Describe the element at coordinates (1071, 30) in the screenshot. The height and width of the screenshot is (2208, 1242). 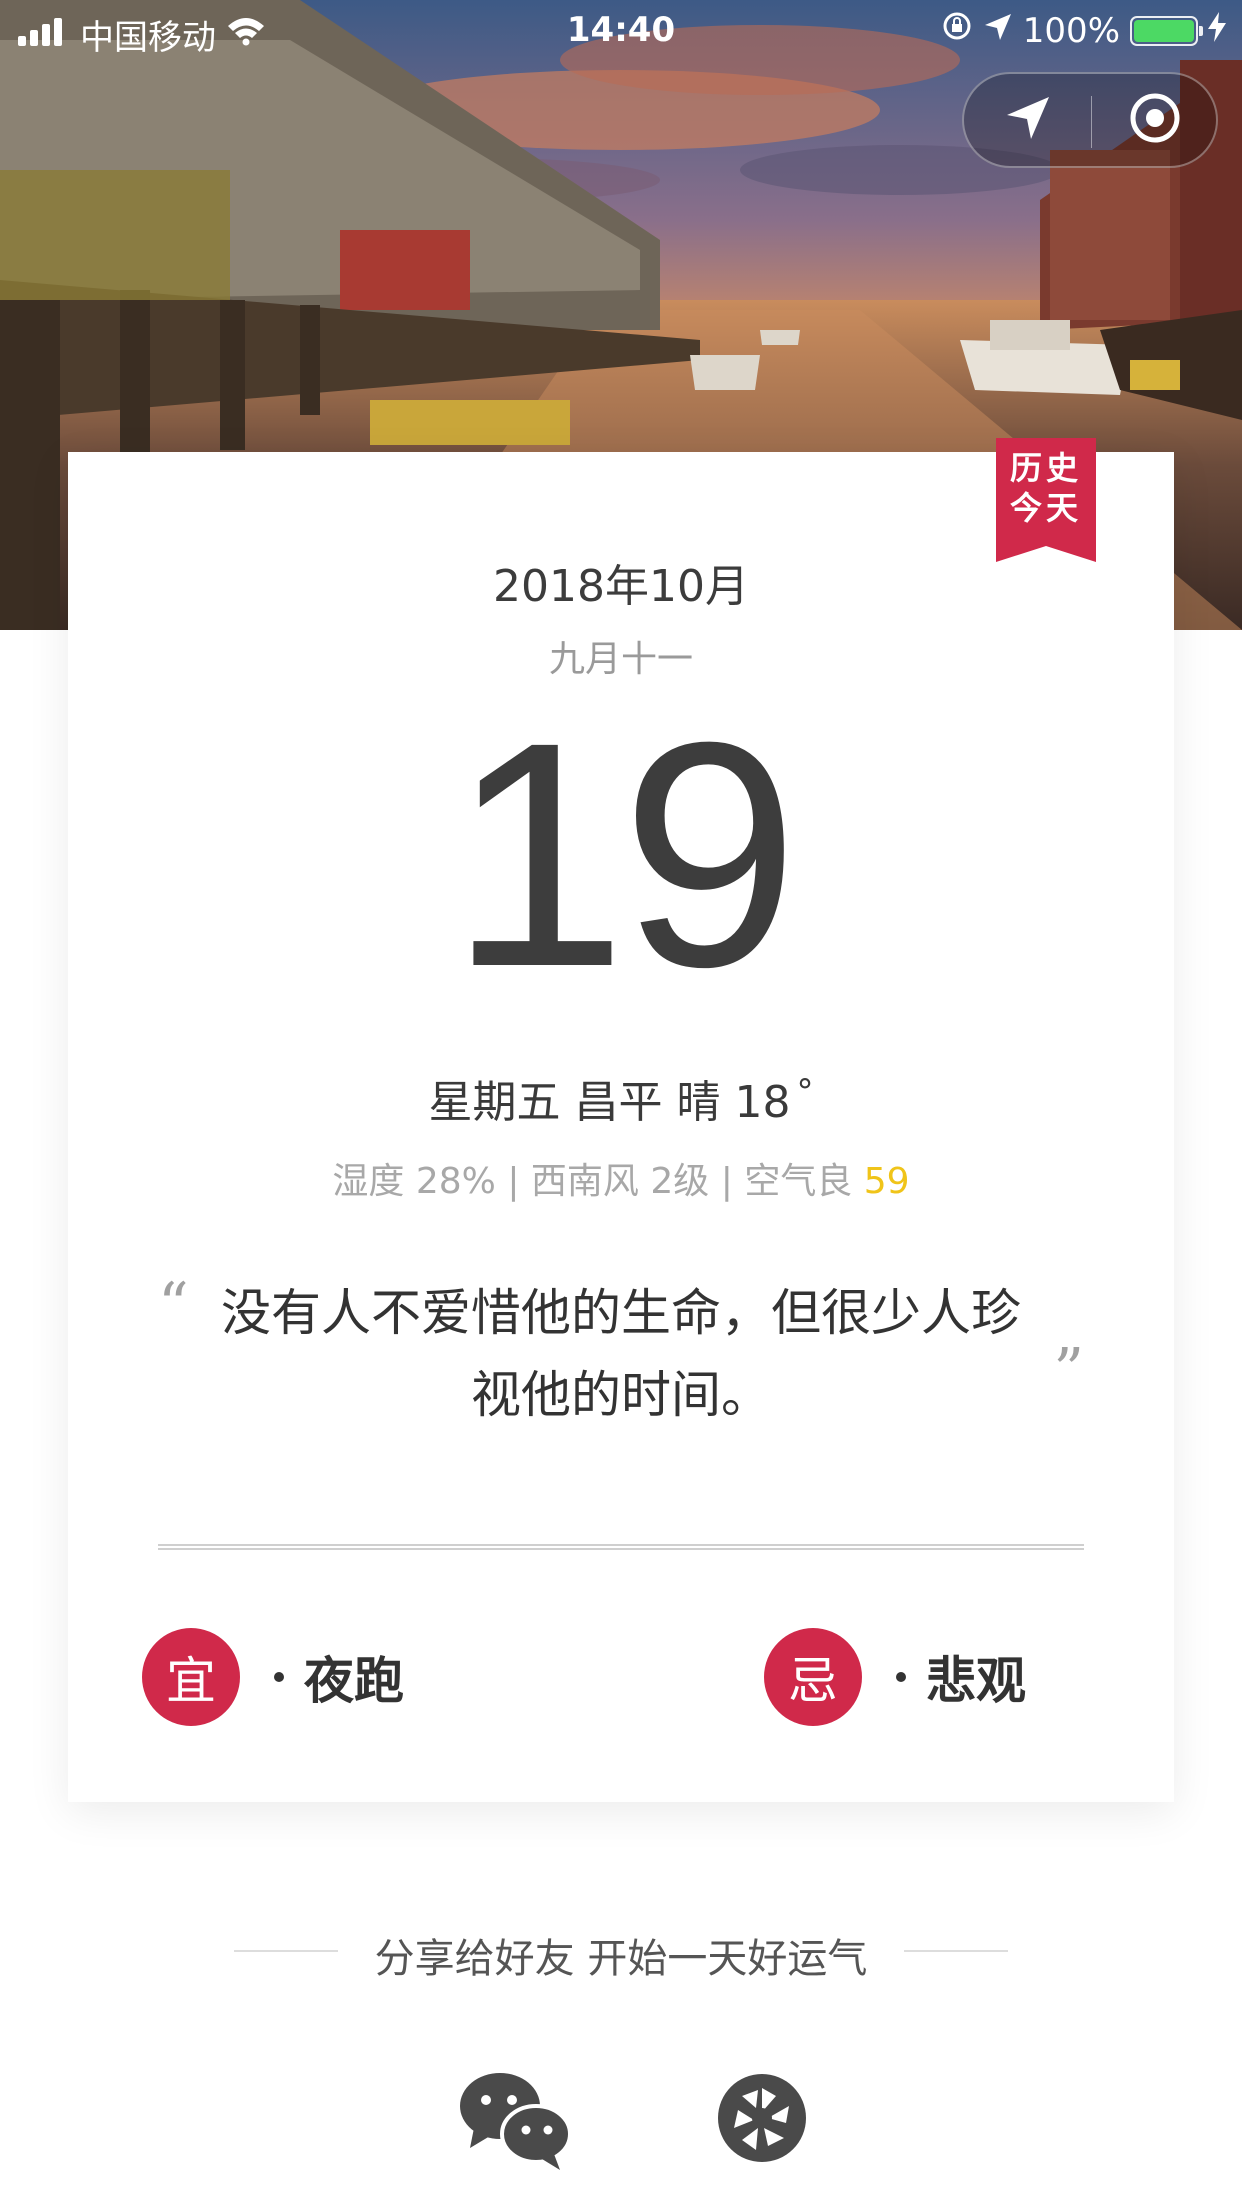
I see `battery-percent: 100%` at that location.